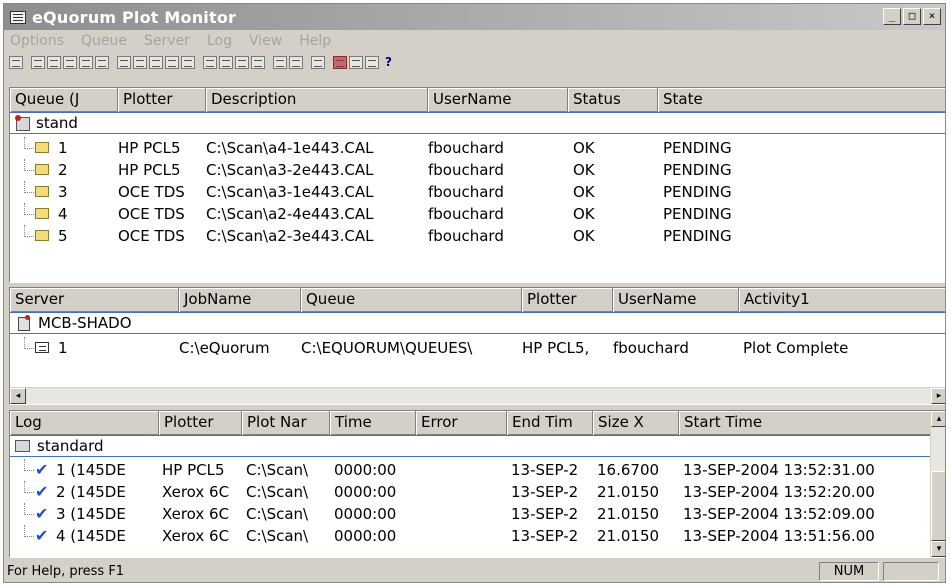 This screenshot has width=951, height=586. What do you see at coordinates (805, 423) in the screenshot?
I see `log-col-starttime: Start Time` at bounding box center [805, 423].